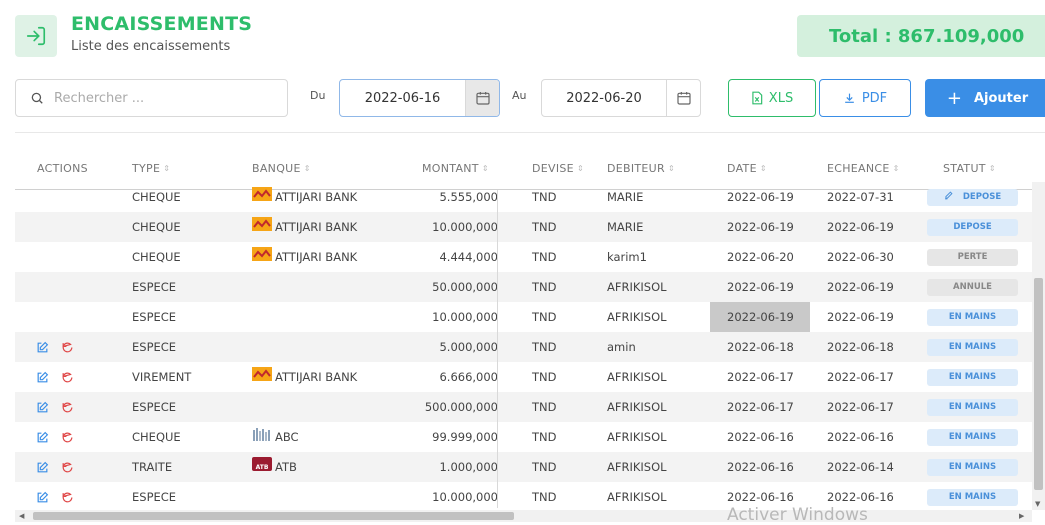  I want to click on column-header-debtor: DEBITEUR ⇕, so click(641, 168).